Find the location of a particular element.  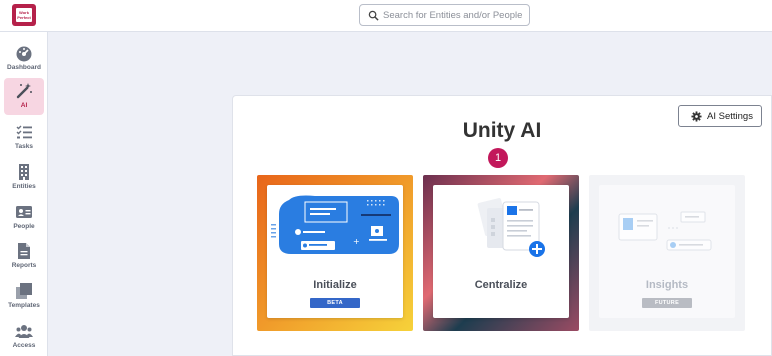

sidebar-item-dashboard: Dashboard is located at coordinates (24, 58).